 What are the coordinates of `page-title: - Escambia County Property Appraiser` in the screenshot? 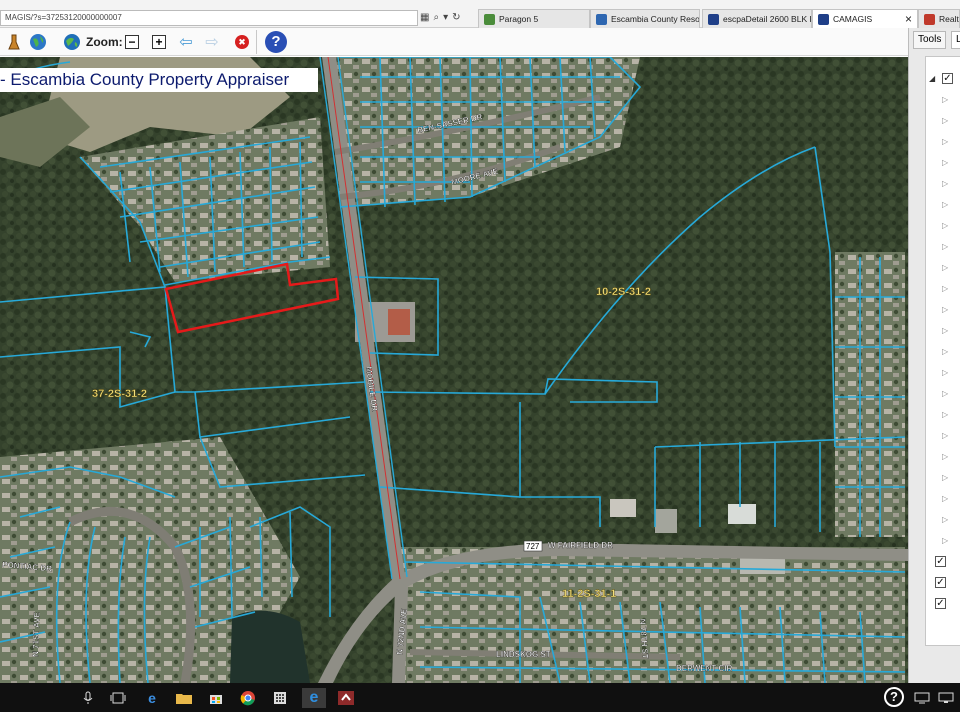 It's located at (159, 80).